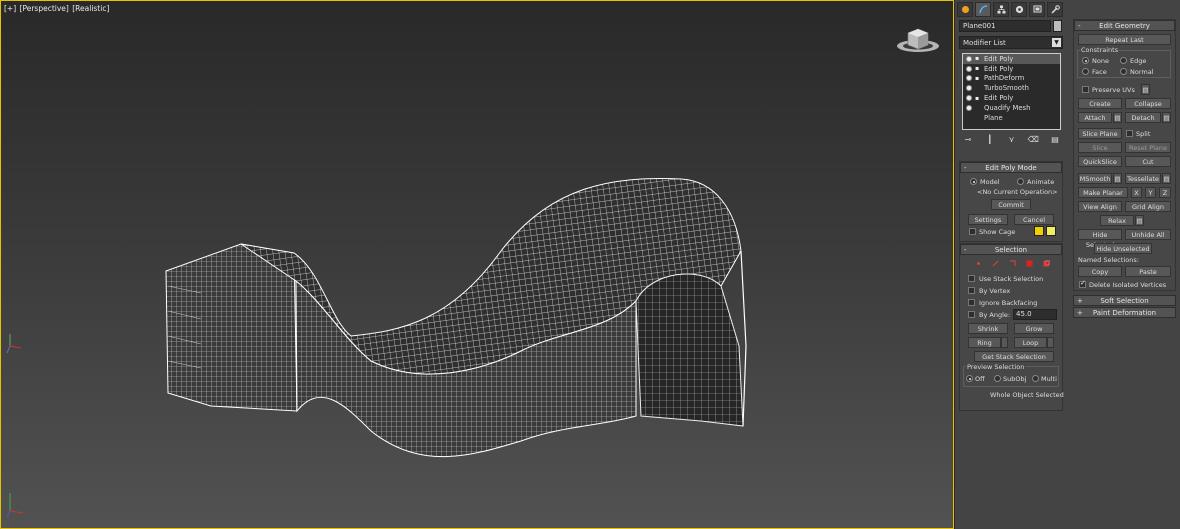  What do you see at coordinates (971, 290) in the screenshot?
I see `by-vertex-checkbox` at bounding box center [971, 290].